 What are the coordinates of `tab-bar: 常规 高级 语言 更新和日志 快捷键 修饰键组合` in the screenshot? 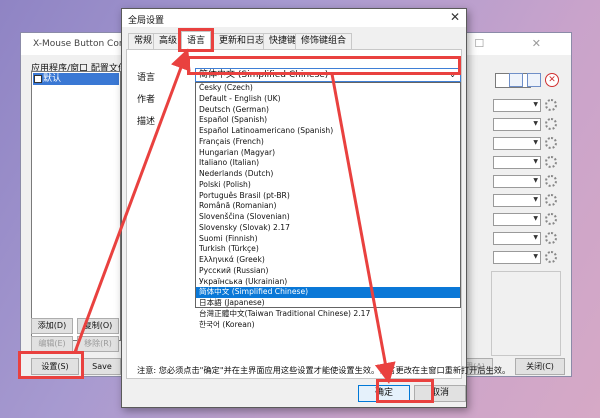 It's located at (294, 40).